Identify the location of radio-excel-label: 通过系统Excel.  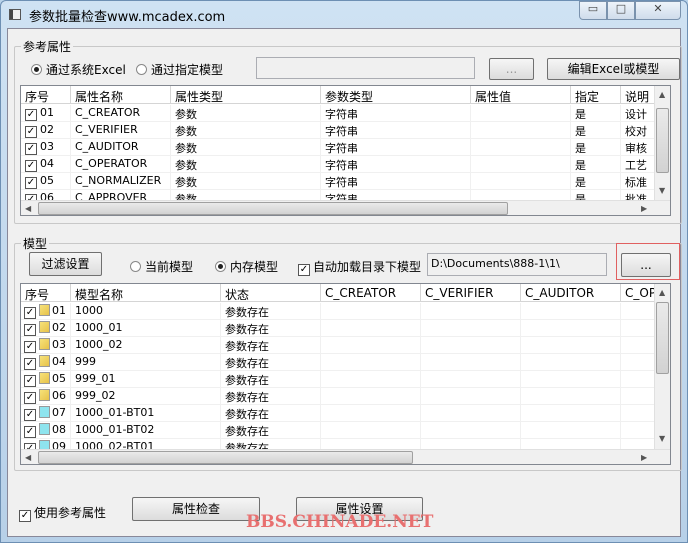
(86, 70).